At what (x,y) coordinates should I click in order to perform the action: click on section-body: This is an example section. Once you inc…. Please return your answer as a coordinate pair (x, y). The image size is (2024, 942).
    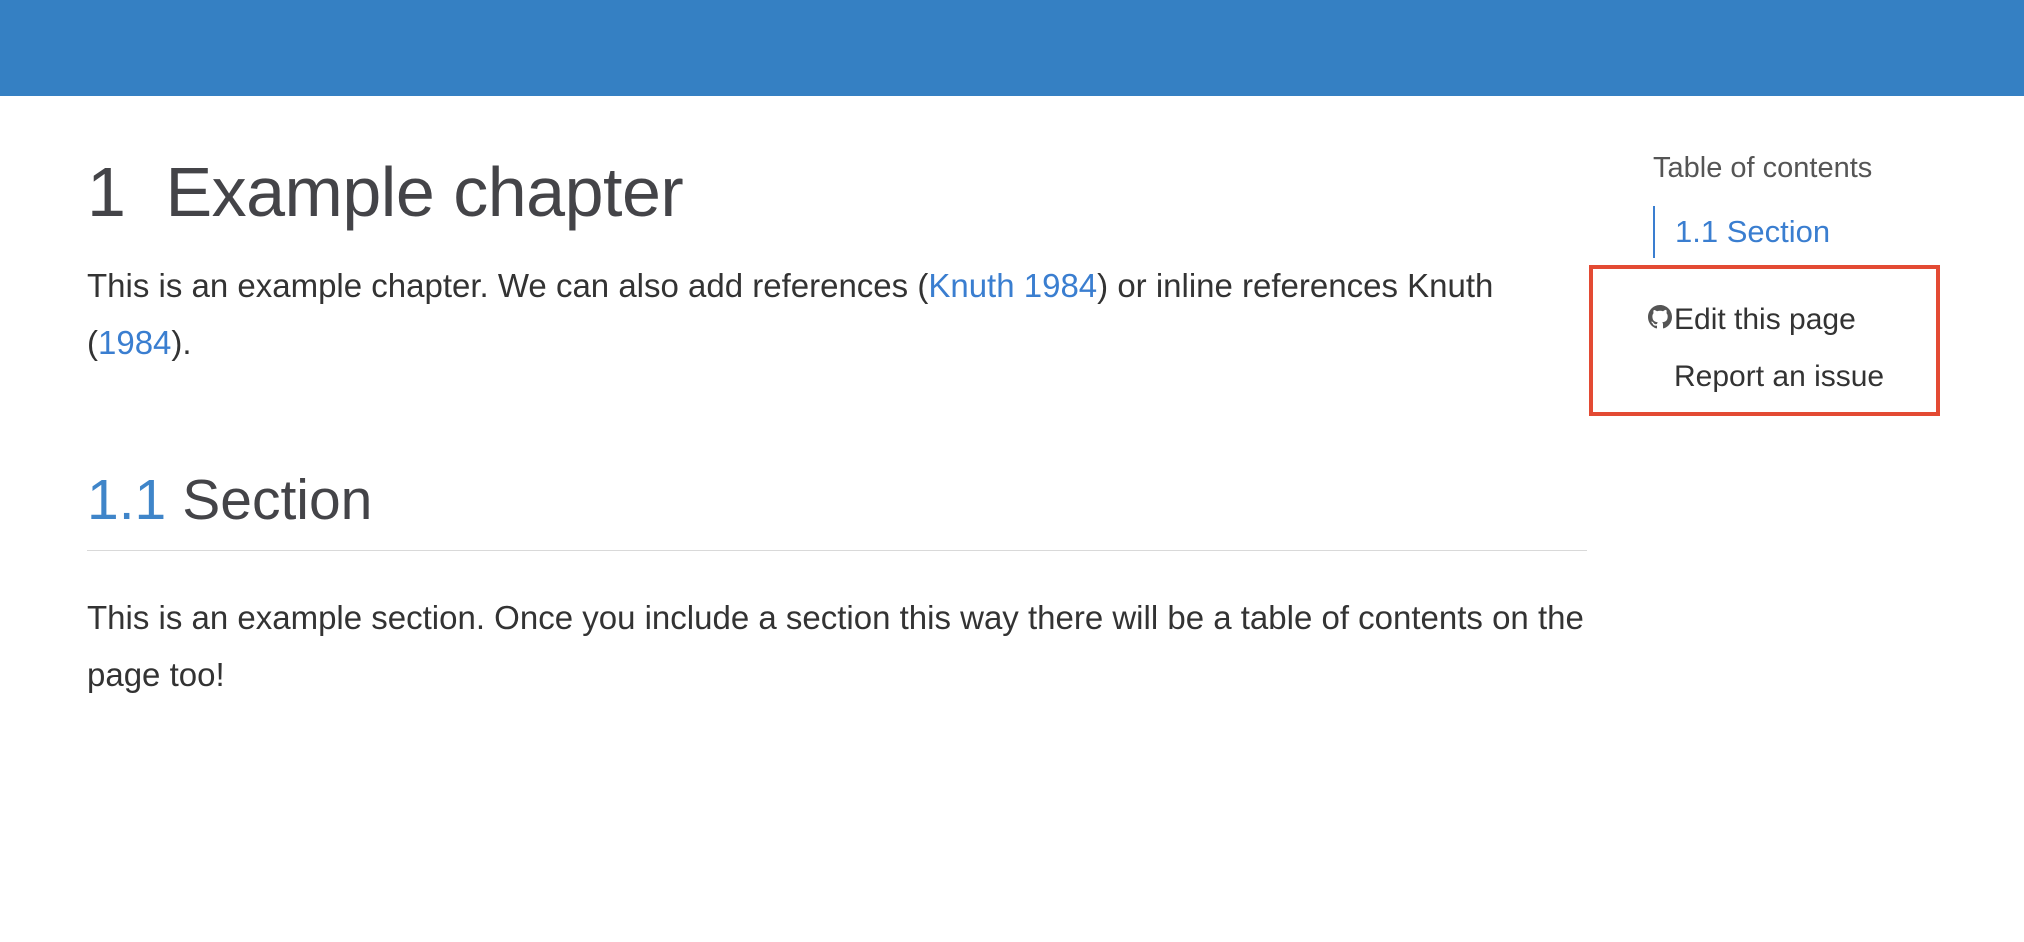
    Looking at the image, I should click on (835, 645).